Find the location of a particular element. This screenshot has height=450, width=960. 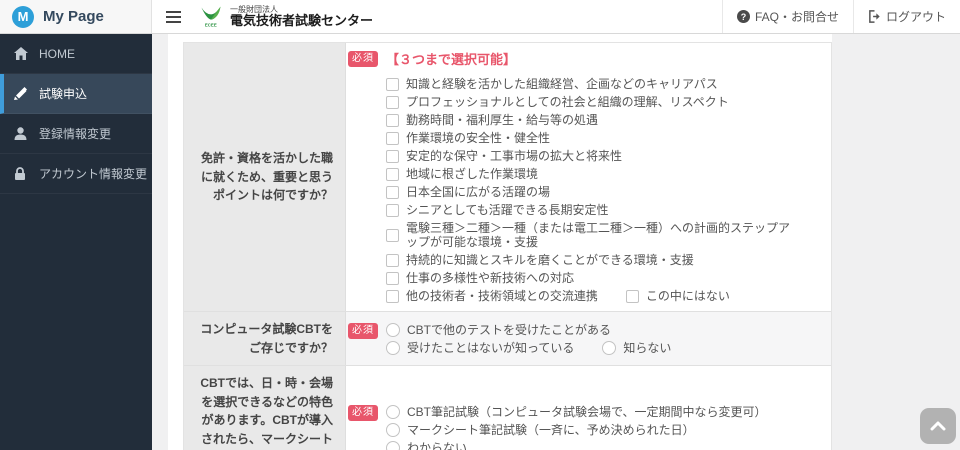

form-row-inner: 必須 CBTで他のテストを受けたことがある 受けたことはないが知っている 知らない is located at coordinates (584, 339).